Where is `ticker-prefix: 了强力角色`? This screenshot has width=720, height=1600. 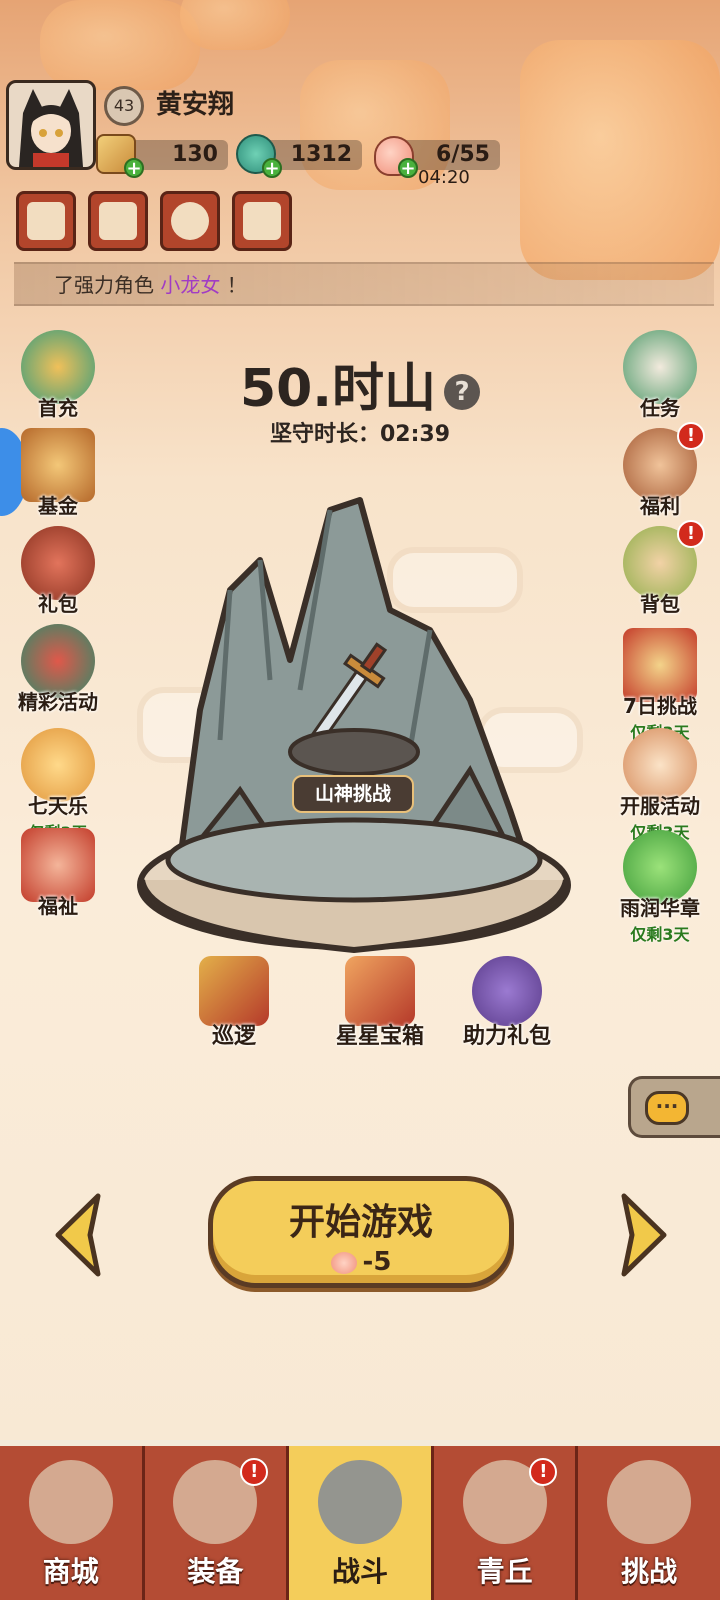
ticker-prefix: 了强力角色 is located at coordinates (104, 285).